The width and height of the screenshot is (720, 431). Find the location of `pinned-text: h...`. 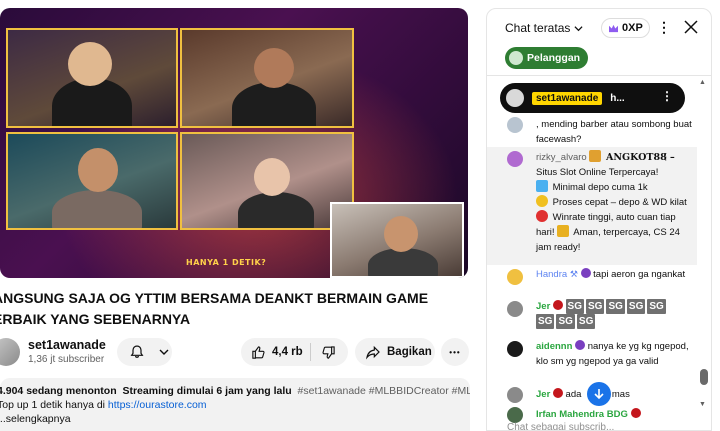

pinned-text: h... is located at coordinates (617, 98).